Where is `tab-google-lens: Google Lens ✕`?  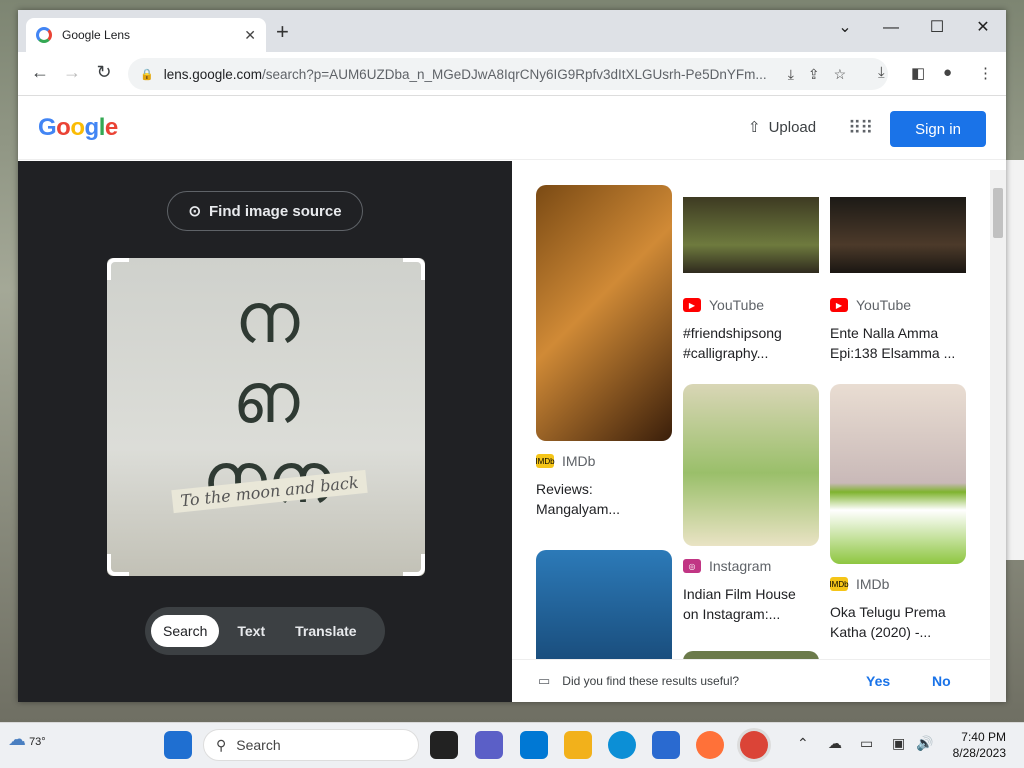
tab-google-lens: Google Lens ✕ is located at coordinates (146, 35).